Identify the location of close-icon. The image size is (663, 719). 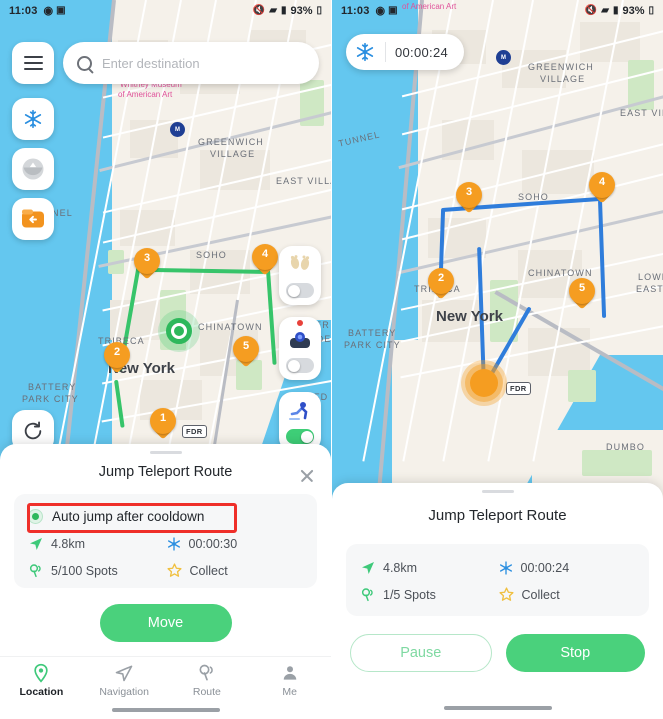
(307, 476).